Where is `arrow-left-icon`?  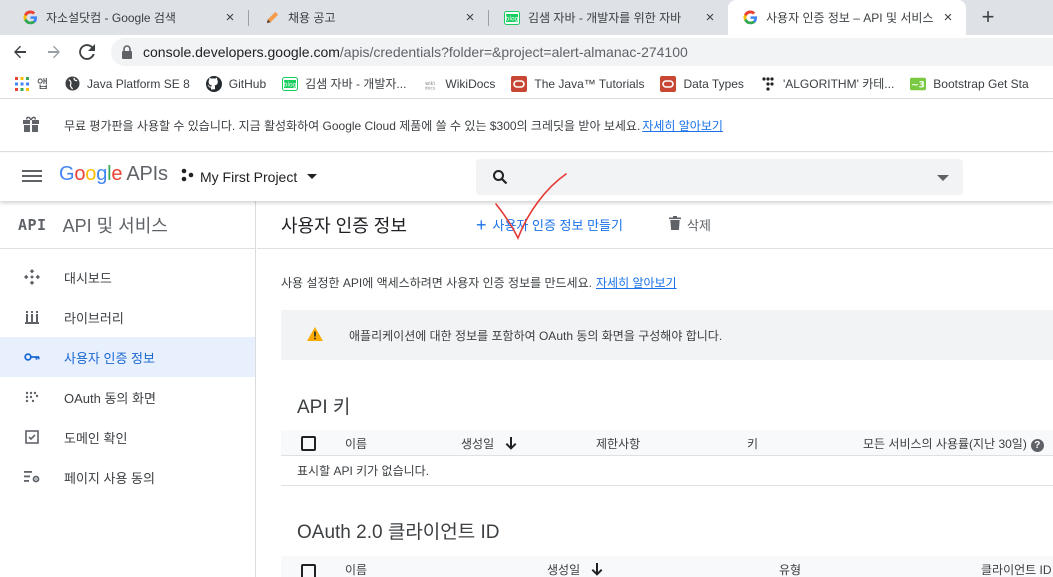
arrow-left-icon is located at coordinates (20, 52).